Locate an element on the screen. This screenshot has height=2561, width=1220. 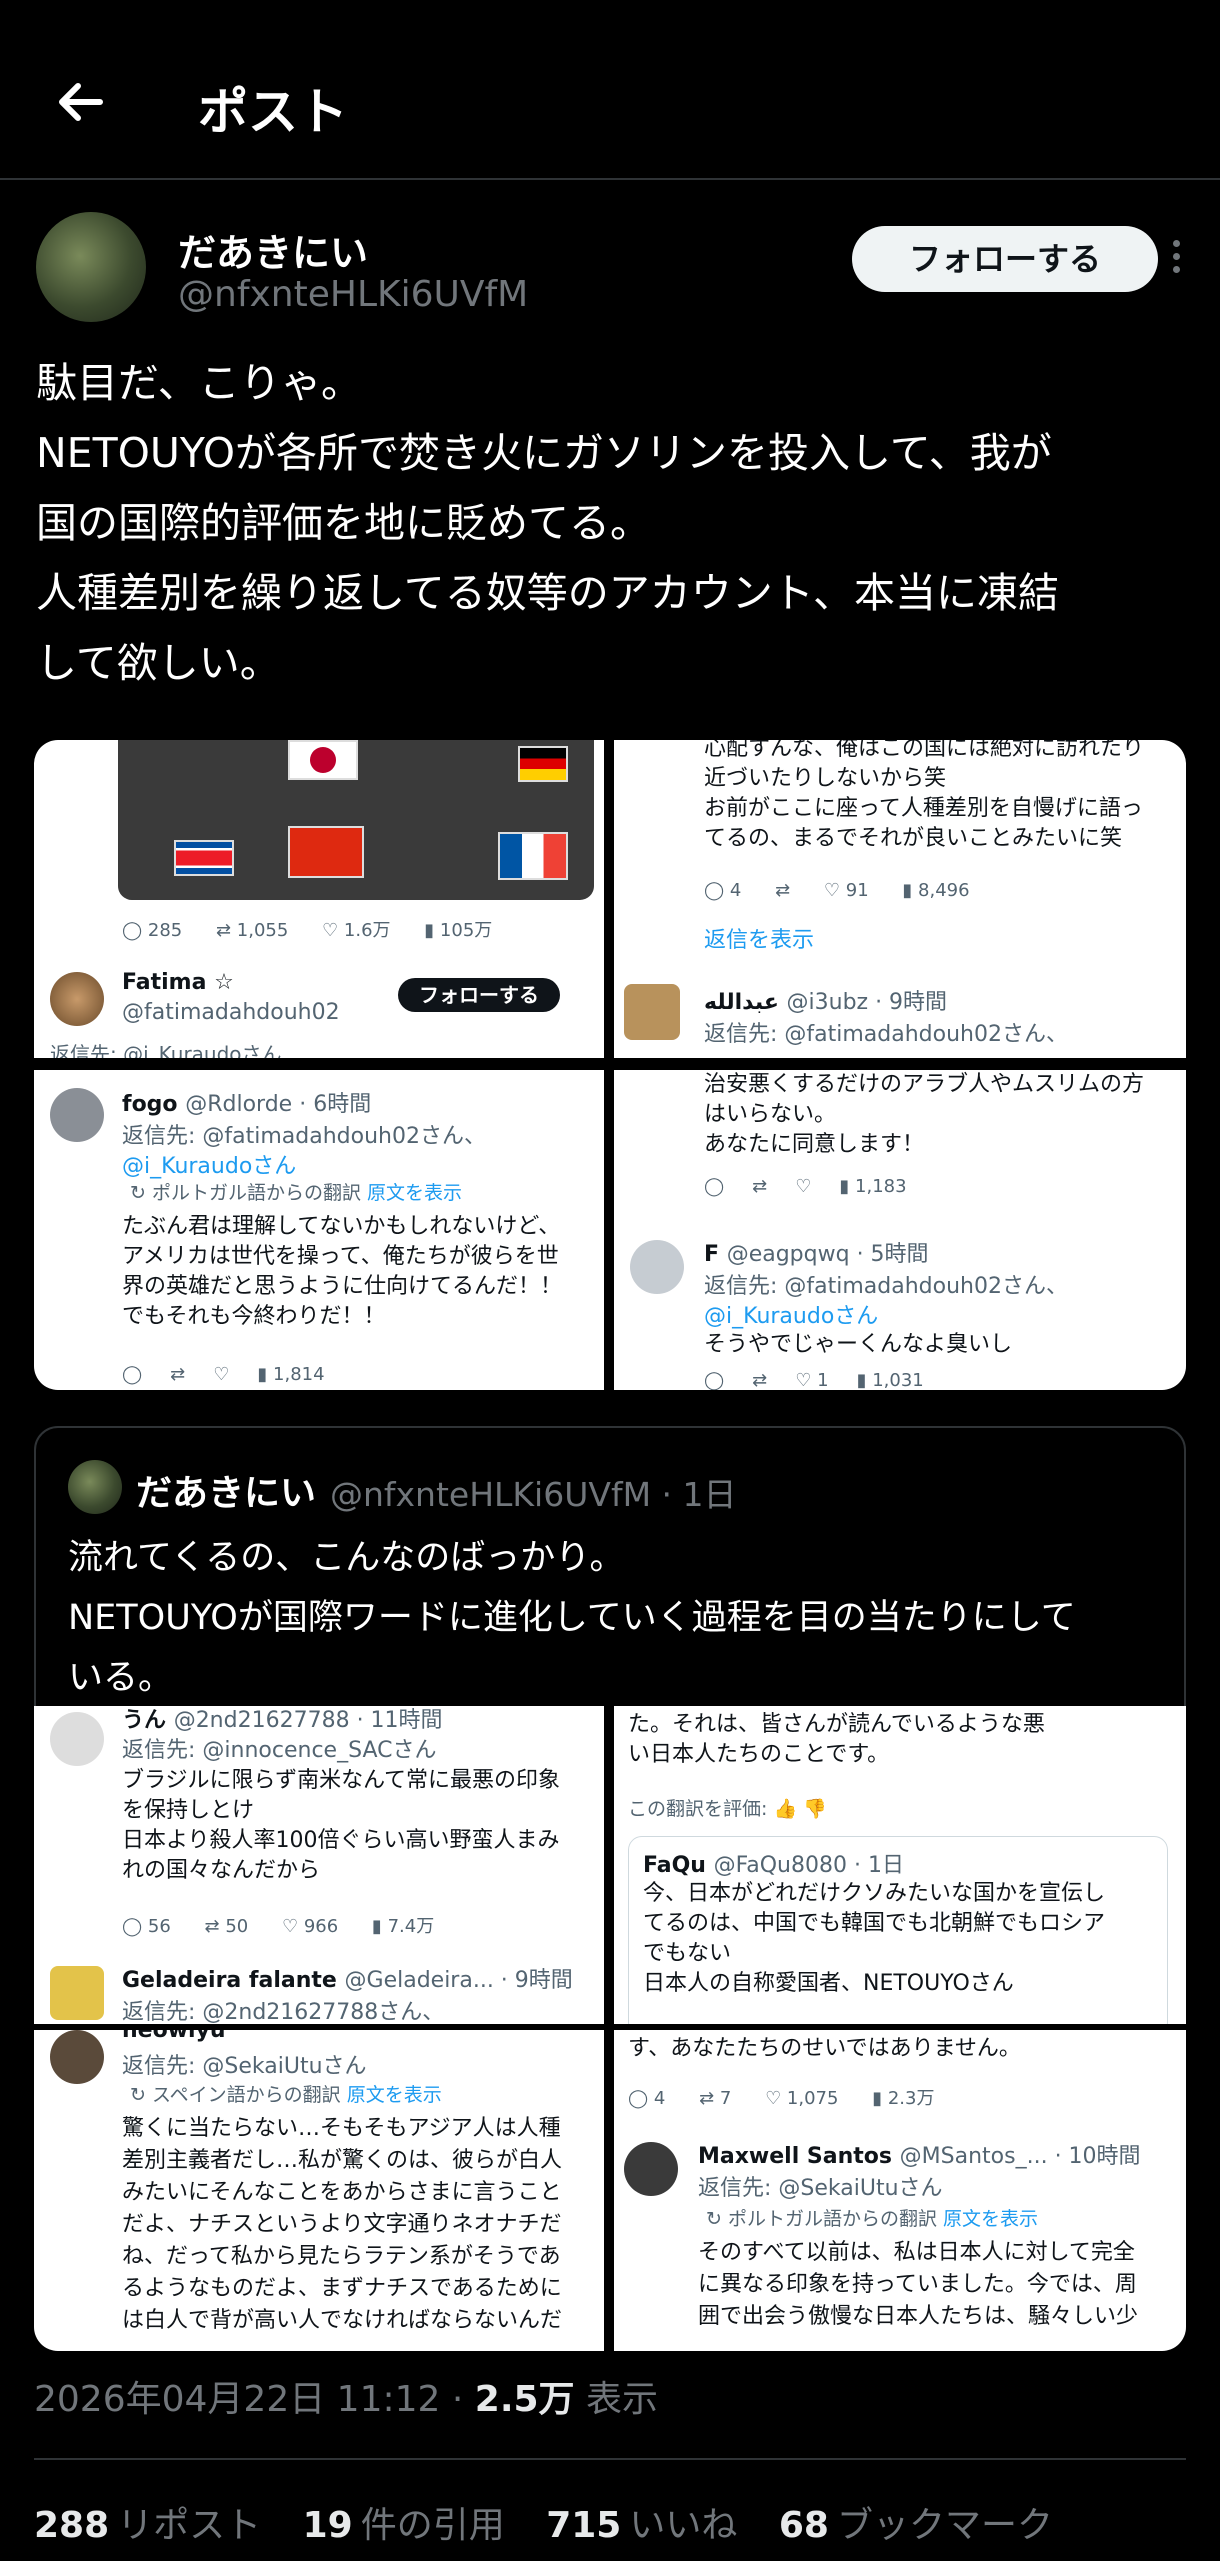
tweet-actions: ◯ 285 ⇄ 1,055 ♡ 1.6万 ▮ 105万 is located at coordinates (321, 929).